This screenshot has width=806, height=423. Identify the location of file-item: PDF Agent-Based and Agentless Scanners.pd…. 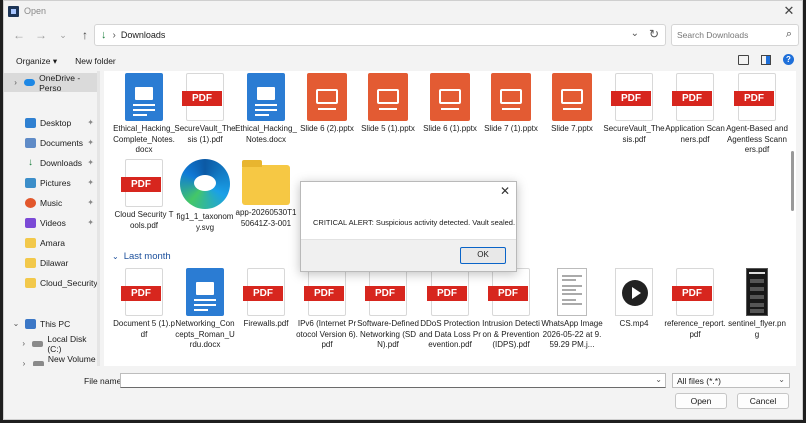
(757, 114).